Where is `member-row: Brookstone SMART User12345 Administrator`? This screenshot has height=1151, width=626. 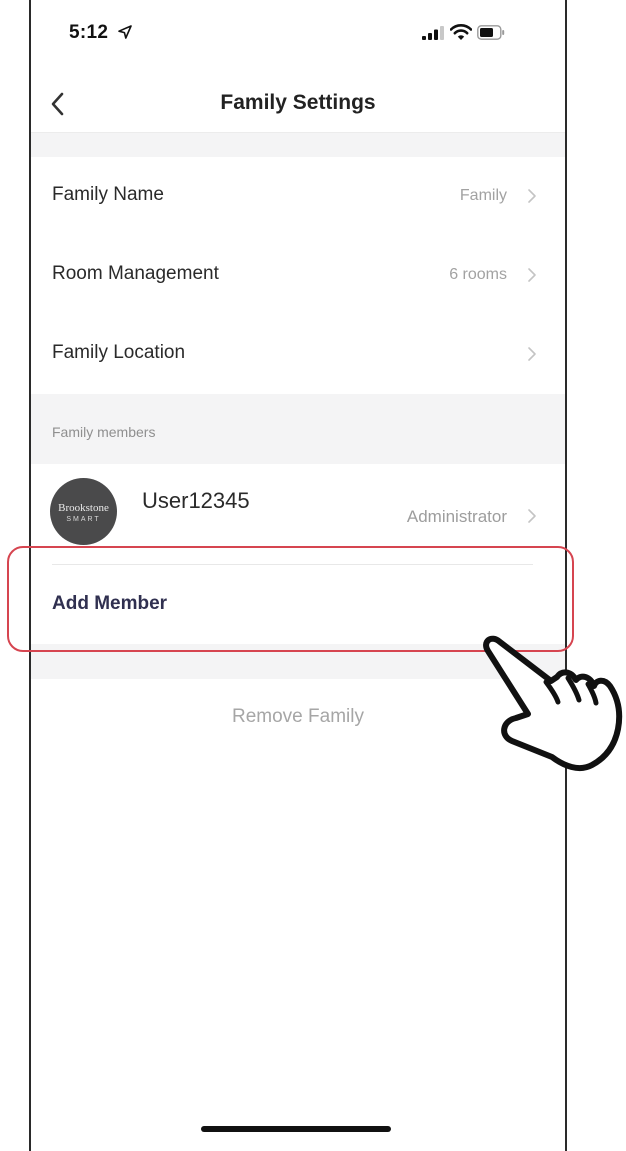 member-row: Brookstone SMART User12345 Administrator is located at coordinates (298, 514).